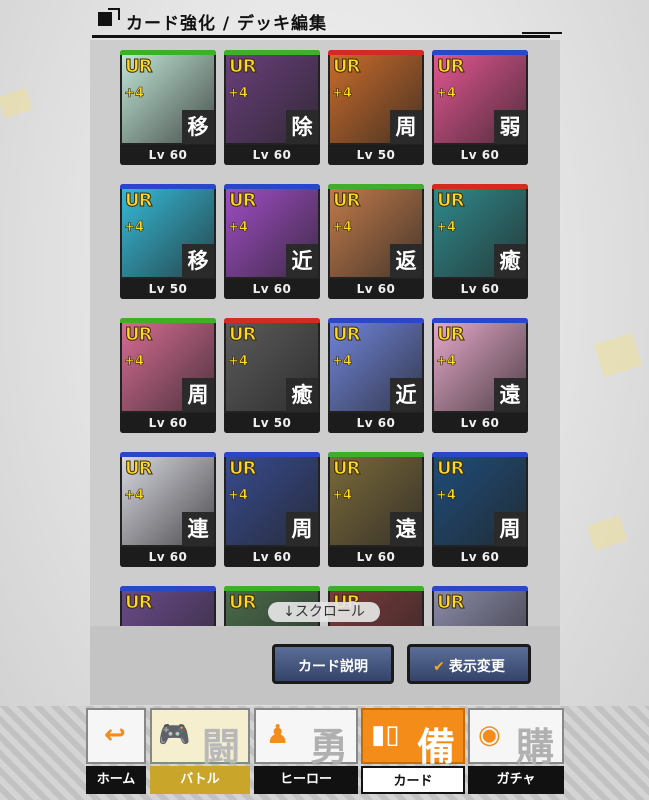 Image resolution: width=649 pixels, height=800 pixels. Describe the element at coordinates (413, 780) in the screenshot. I see `nav-tab-label: カード` at that location.